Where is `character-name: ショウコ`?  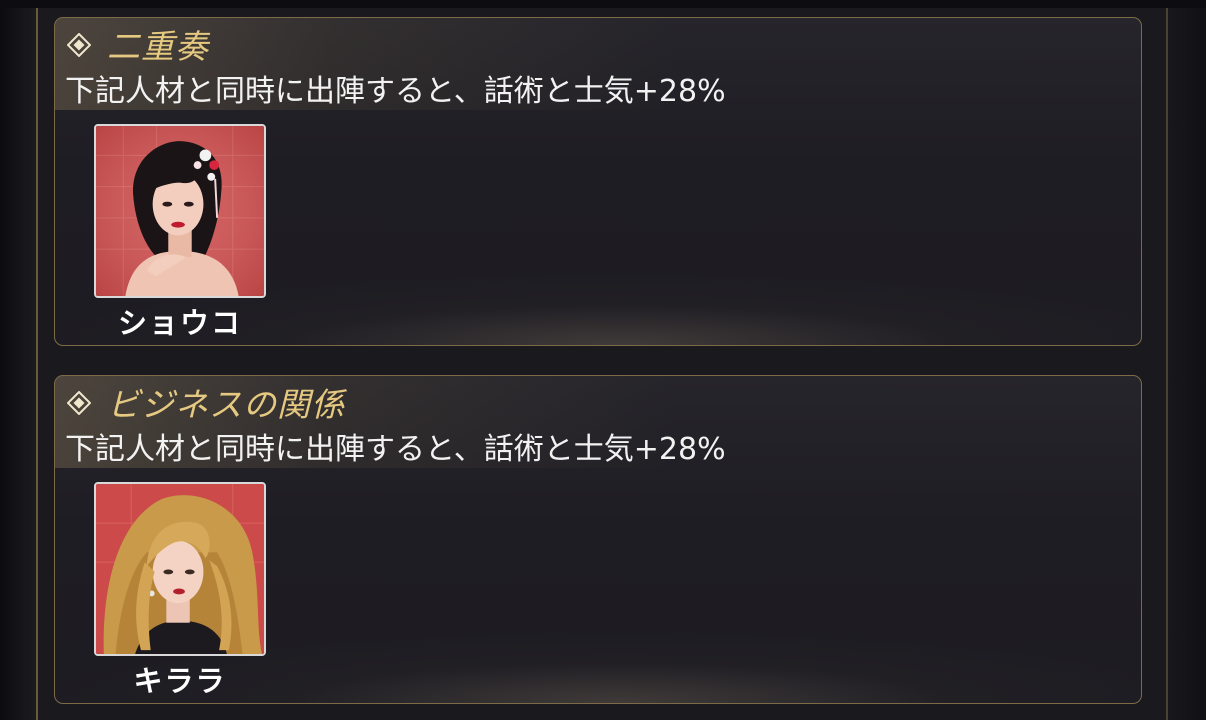 character-name: ショウコ is located at coordinates (179, 323).